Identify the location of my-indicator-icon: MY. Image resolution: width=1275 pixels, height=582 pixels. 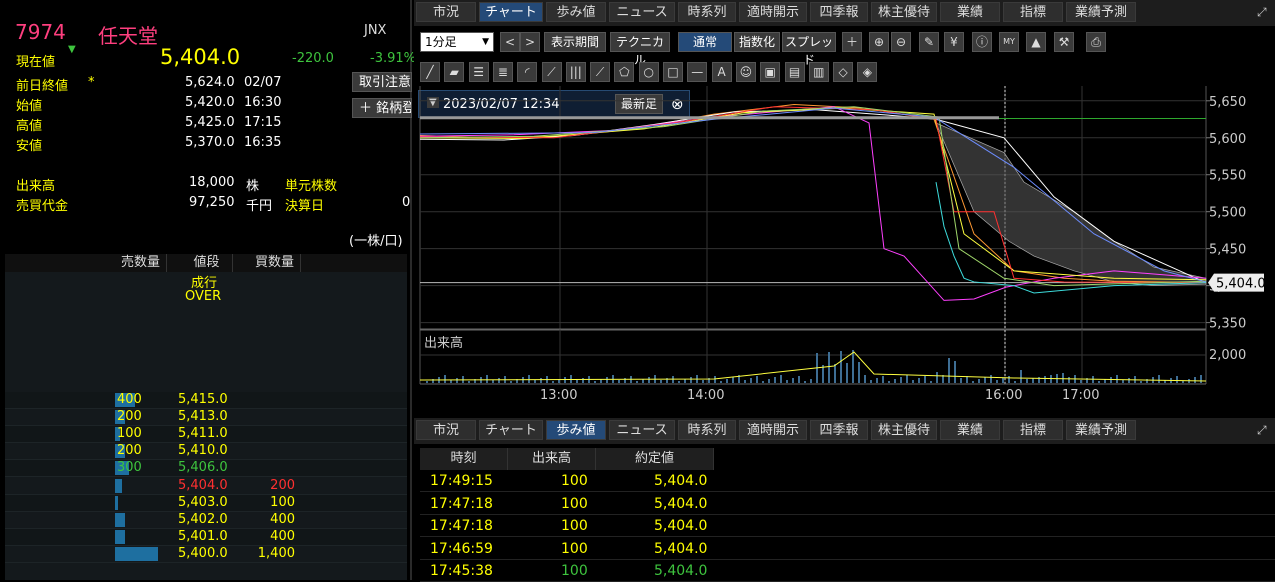
(1009, 42).